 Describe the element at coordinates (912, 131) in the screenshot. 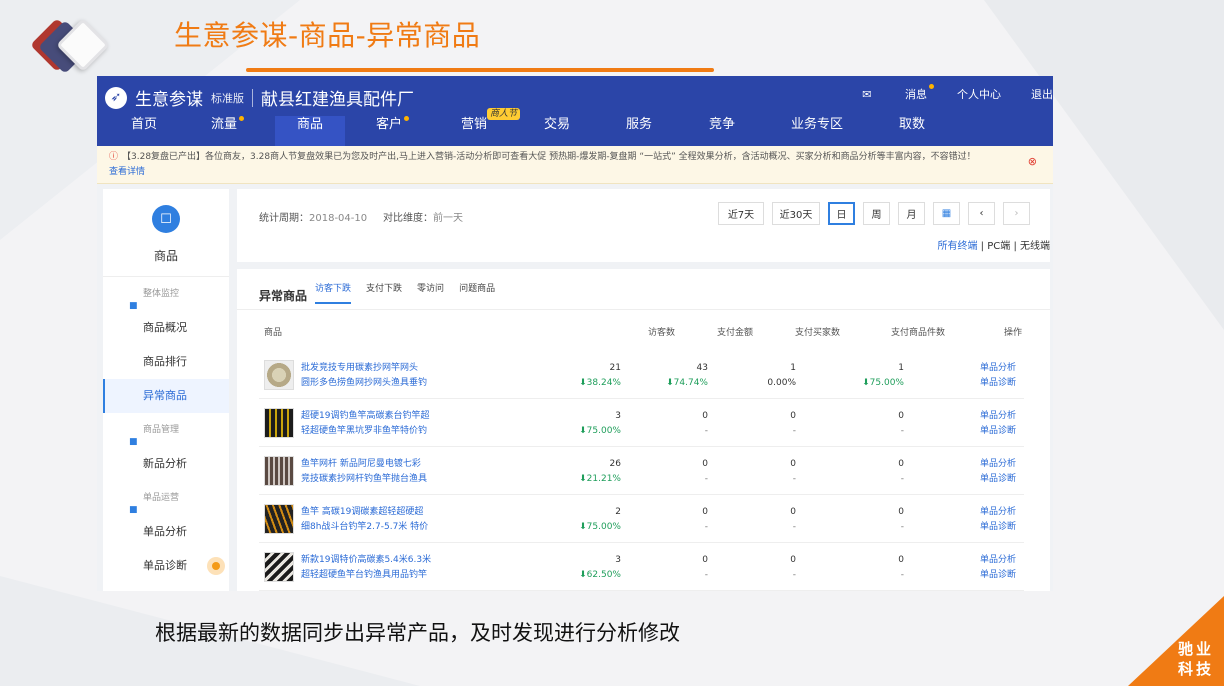

I see `nav-item-data: 取数` at that location.